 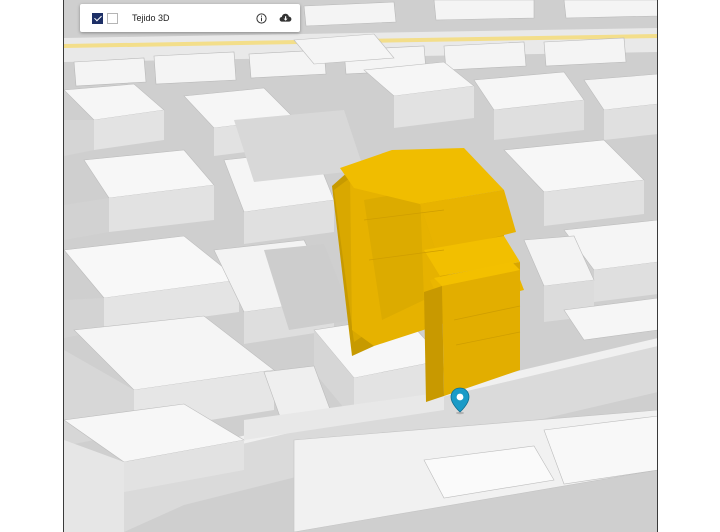 What do you see at coordinates (97, 18) in the screenshot?
I see `layer-visibility-checkbox` at bounding box center [97, 18].